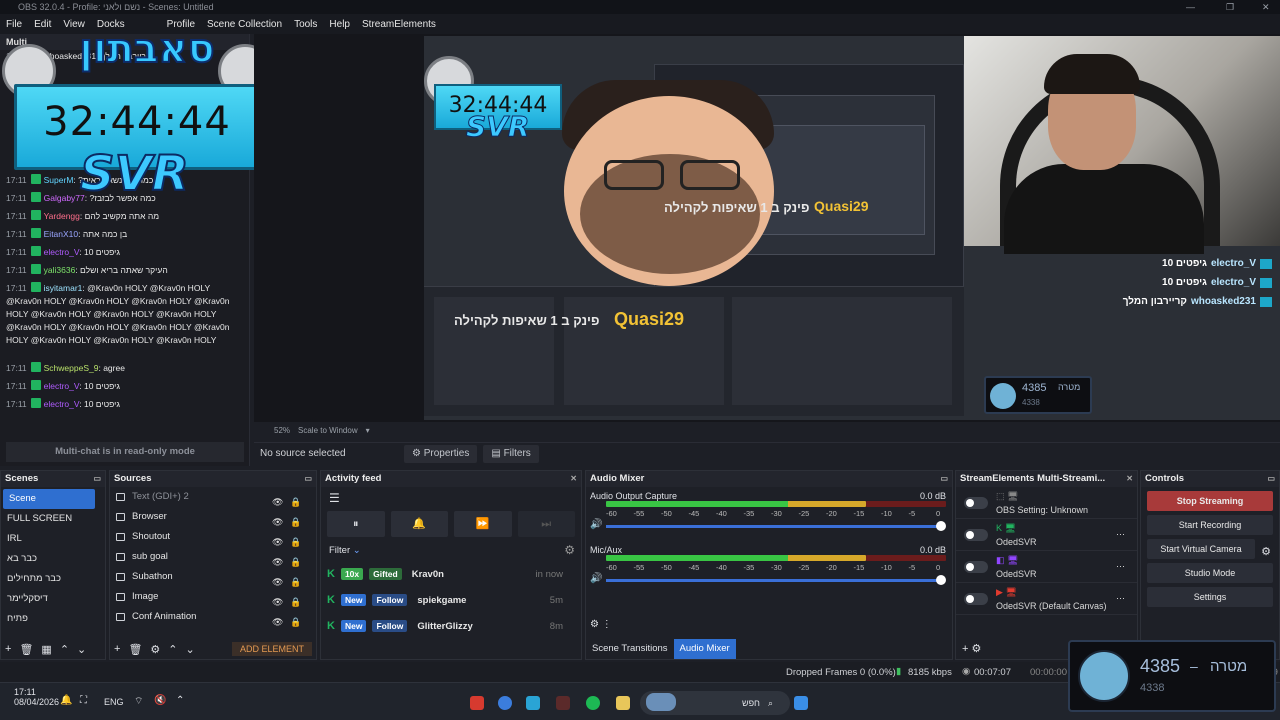  I want to click on chat-user: yali3636, so click(60, 270).